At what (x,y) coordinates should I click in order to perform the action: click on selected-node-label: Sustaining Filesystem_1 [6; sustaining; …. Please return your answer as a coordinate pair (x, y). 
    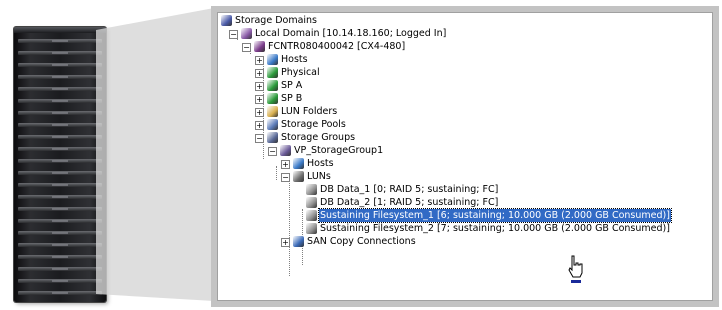
    Looking at the image, I should click on (495, 215).